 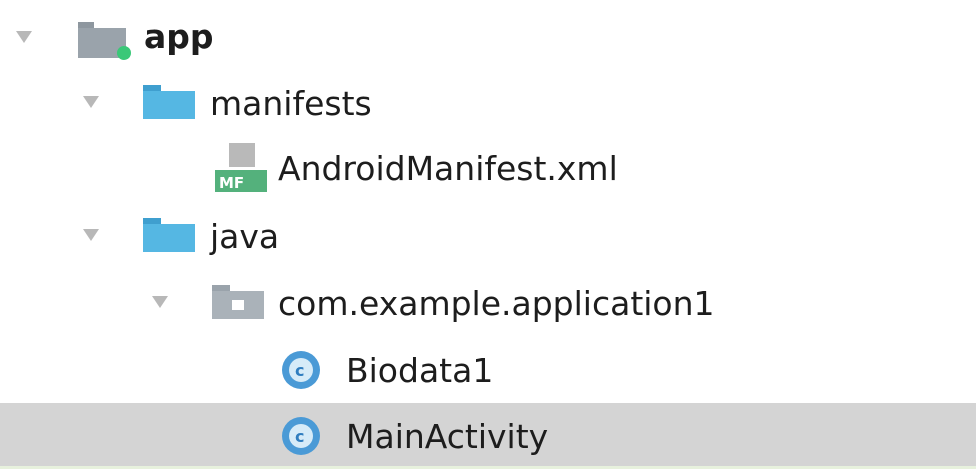 I want to click on tree-row-biodata1: c Biodata1, so click(x=488, y=370).